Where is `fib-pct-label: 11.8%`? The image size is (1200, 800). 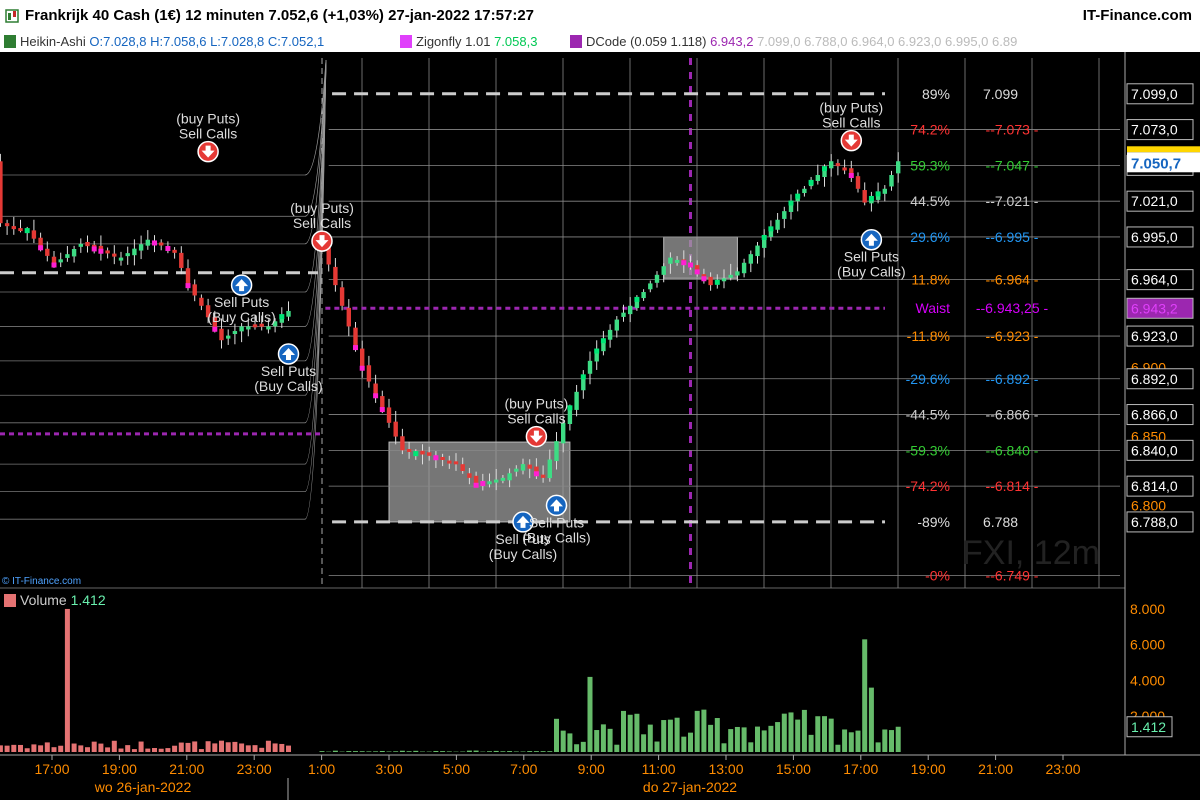 fib-pct-label: 11.8% is located at coordinates (930, 280).